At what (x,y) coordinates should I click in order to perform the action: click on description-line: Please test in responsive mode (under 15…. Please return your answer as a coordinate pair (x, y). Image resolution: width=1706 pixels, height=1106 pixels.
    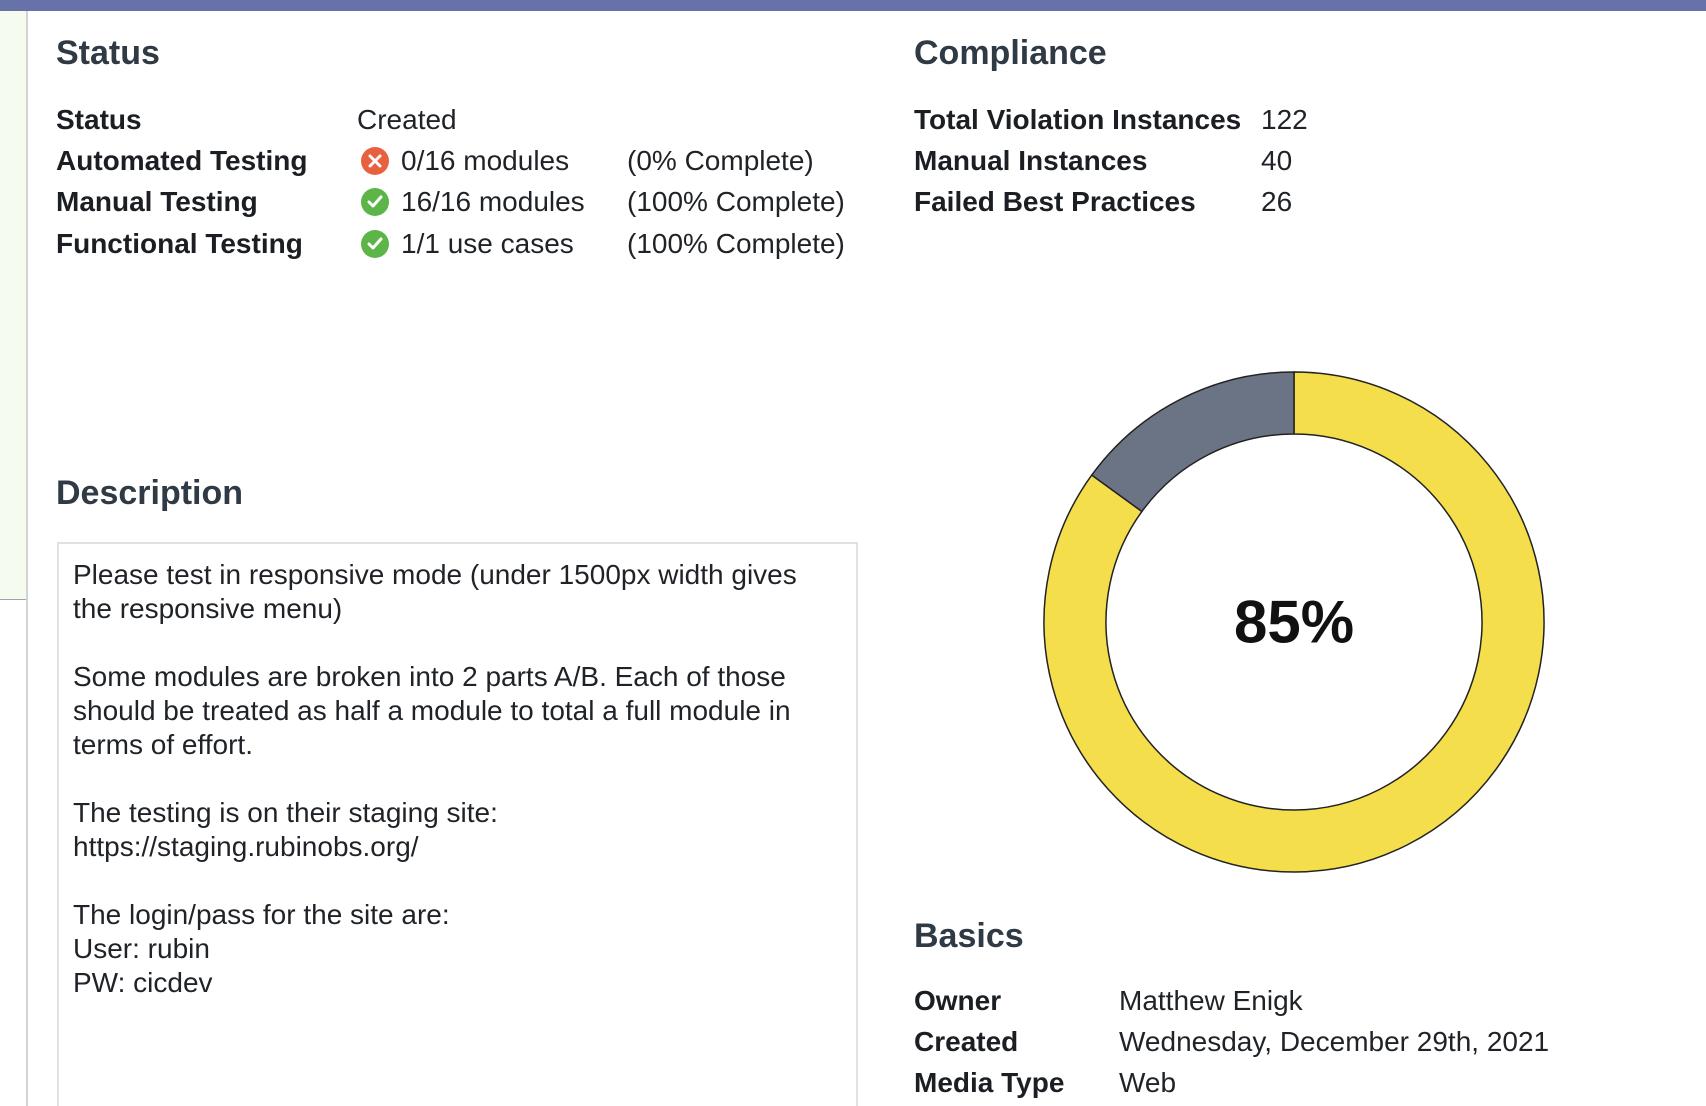
    Looking at the image, I should click on (435, 574).